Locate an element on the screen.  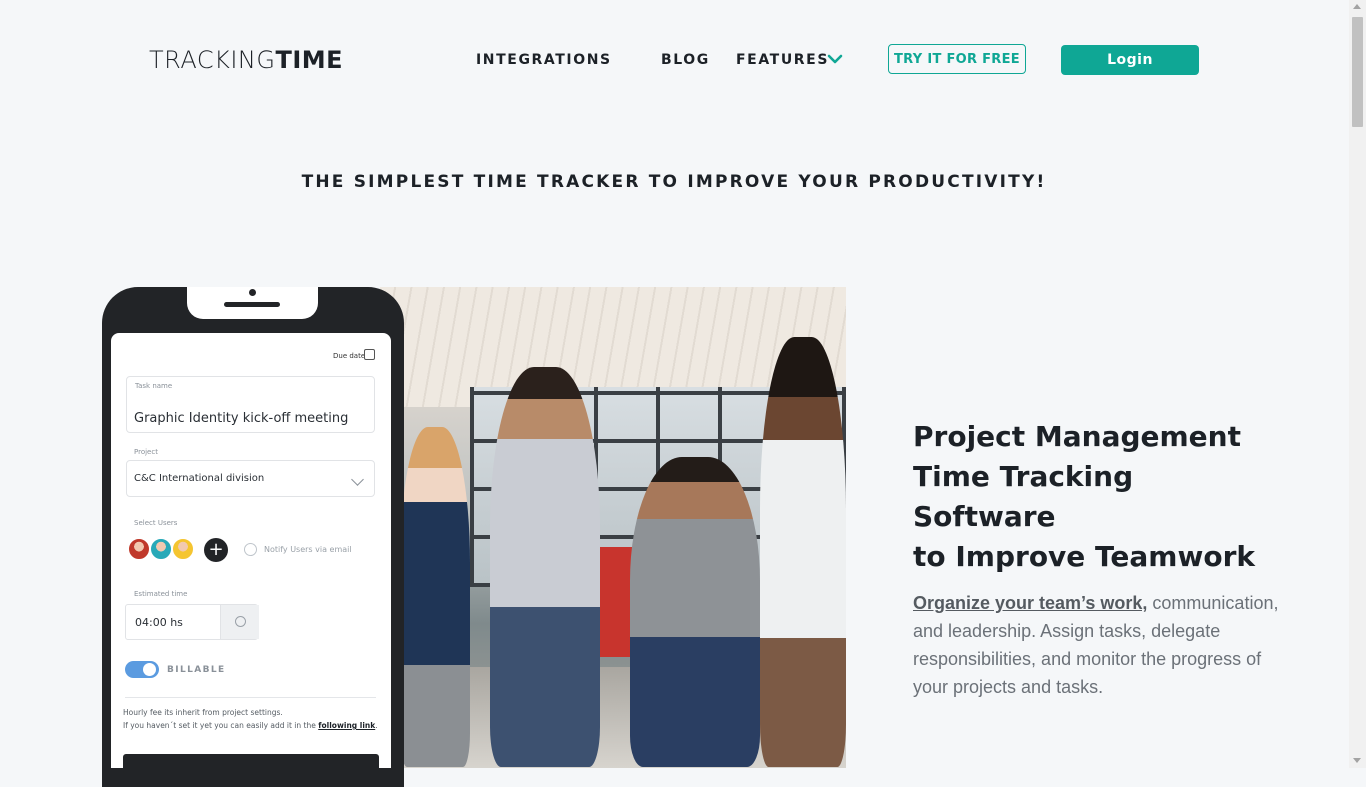
headline-line-2: Time Tracking Software is located at coordinates (1023, 496).